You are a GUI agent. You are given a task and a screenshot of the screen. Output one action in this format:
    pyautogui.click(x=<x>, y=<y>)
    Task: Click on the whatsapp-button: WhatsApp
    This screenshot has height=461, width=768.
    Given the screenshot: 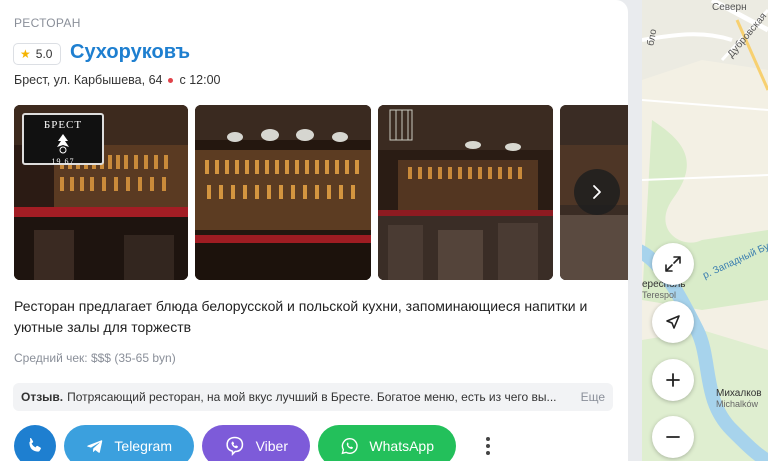 What is the action you would take?
    pyautogui.click(x=387, y=443)
    